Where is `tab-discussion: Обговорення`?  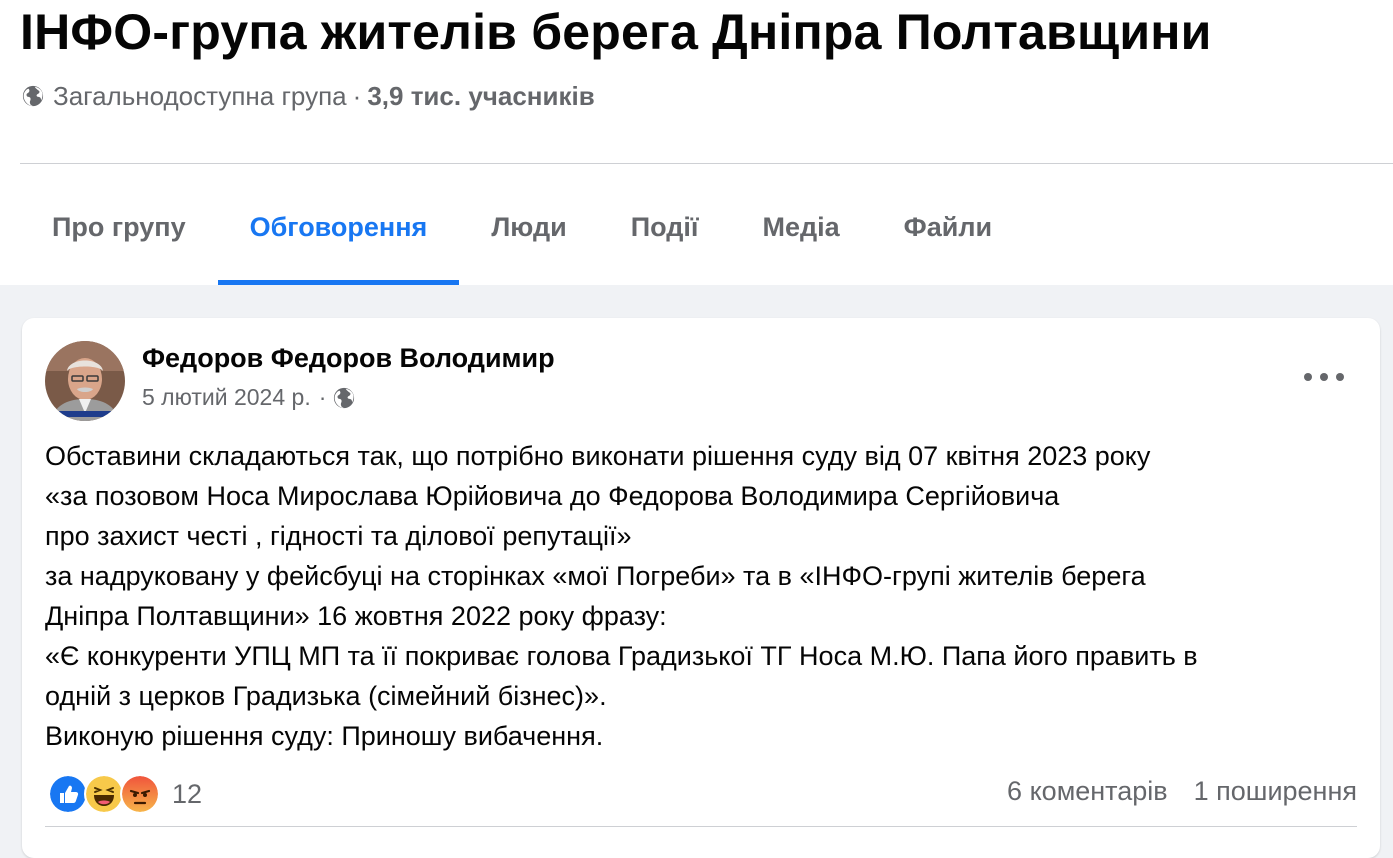
tab-discussion: Обговорення is located at coordinates (338, 227).